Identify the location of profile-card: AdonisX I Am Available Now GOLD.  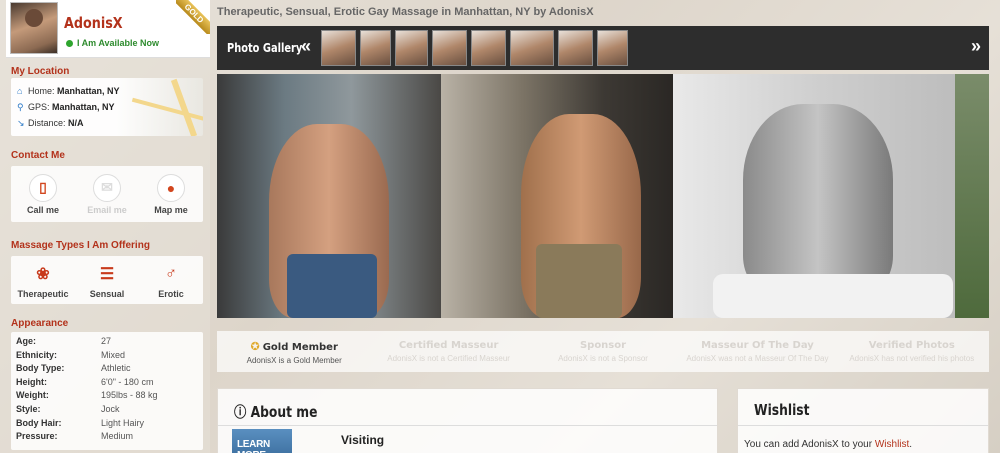
(108, 29).